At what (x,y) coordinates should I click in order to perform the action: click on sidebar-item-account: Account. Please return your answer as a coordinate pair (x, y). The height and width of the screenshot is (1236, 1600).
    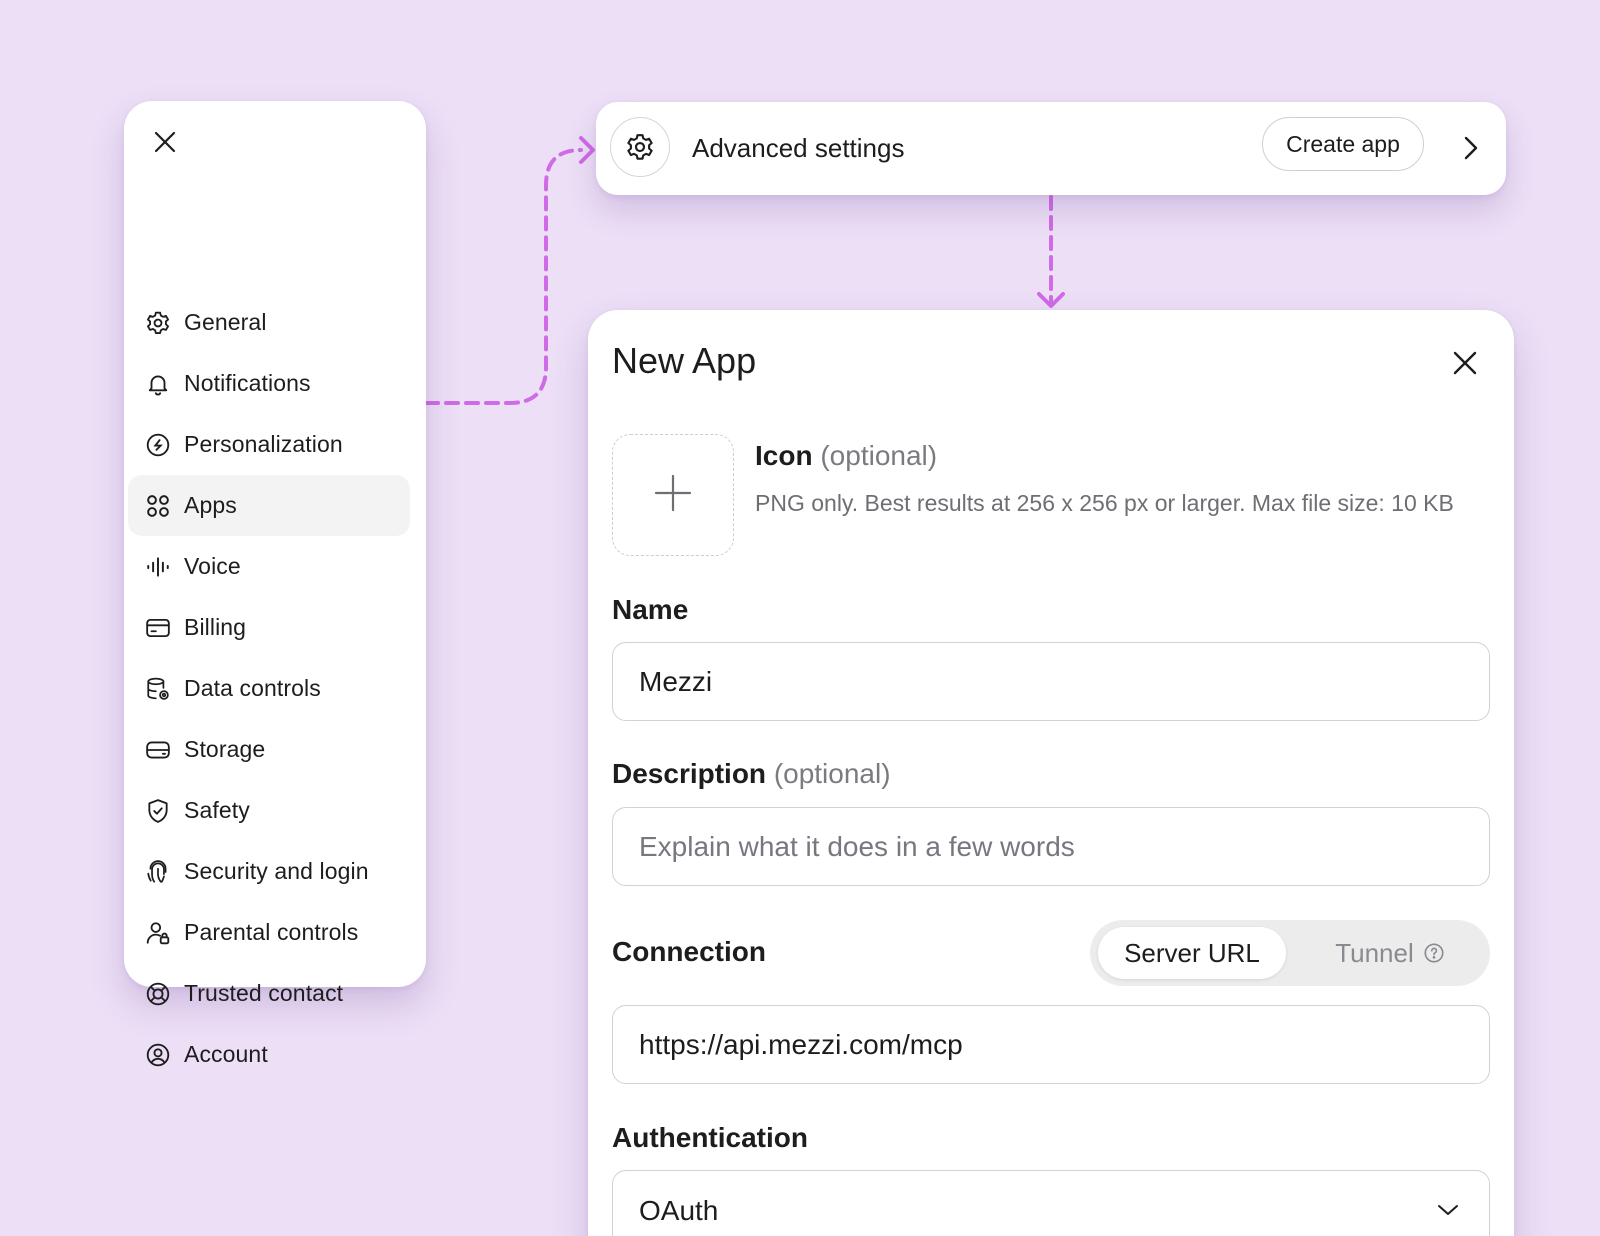
    Looking at the image, I should click on (269, 1054).